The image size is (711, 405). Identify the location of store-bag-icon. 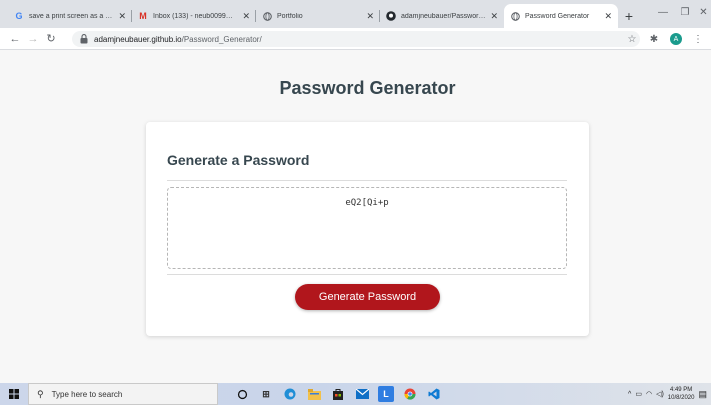
(338, 394).